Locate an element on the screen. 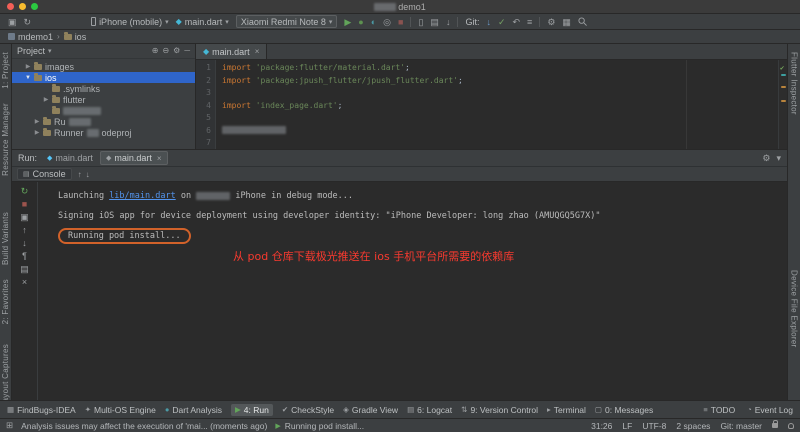 The height and width of the screenshot is (432, 800). hide-panel-icon: ─ is located at coordinates (187, 51).